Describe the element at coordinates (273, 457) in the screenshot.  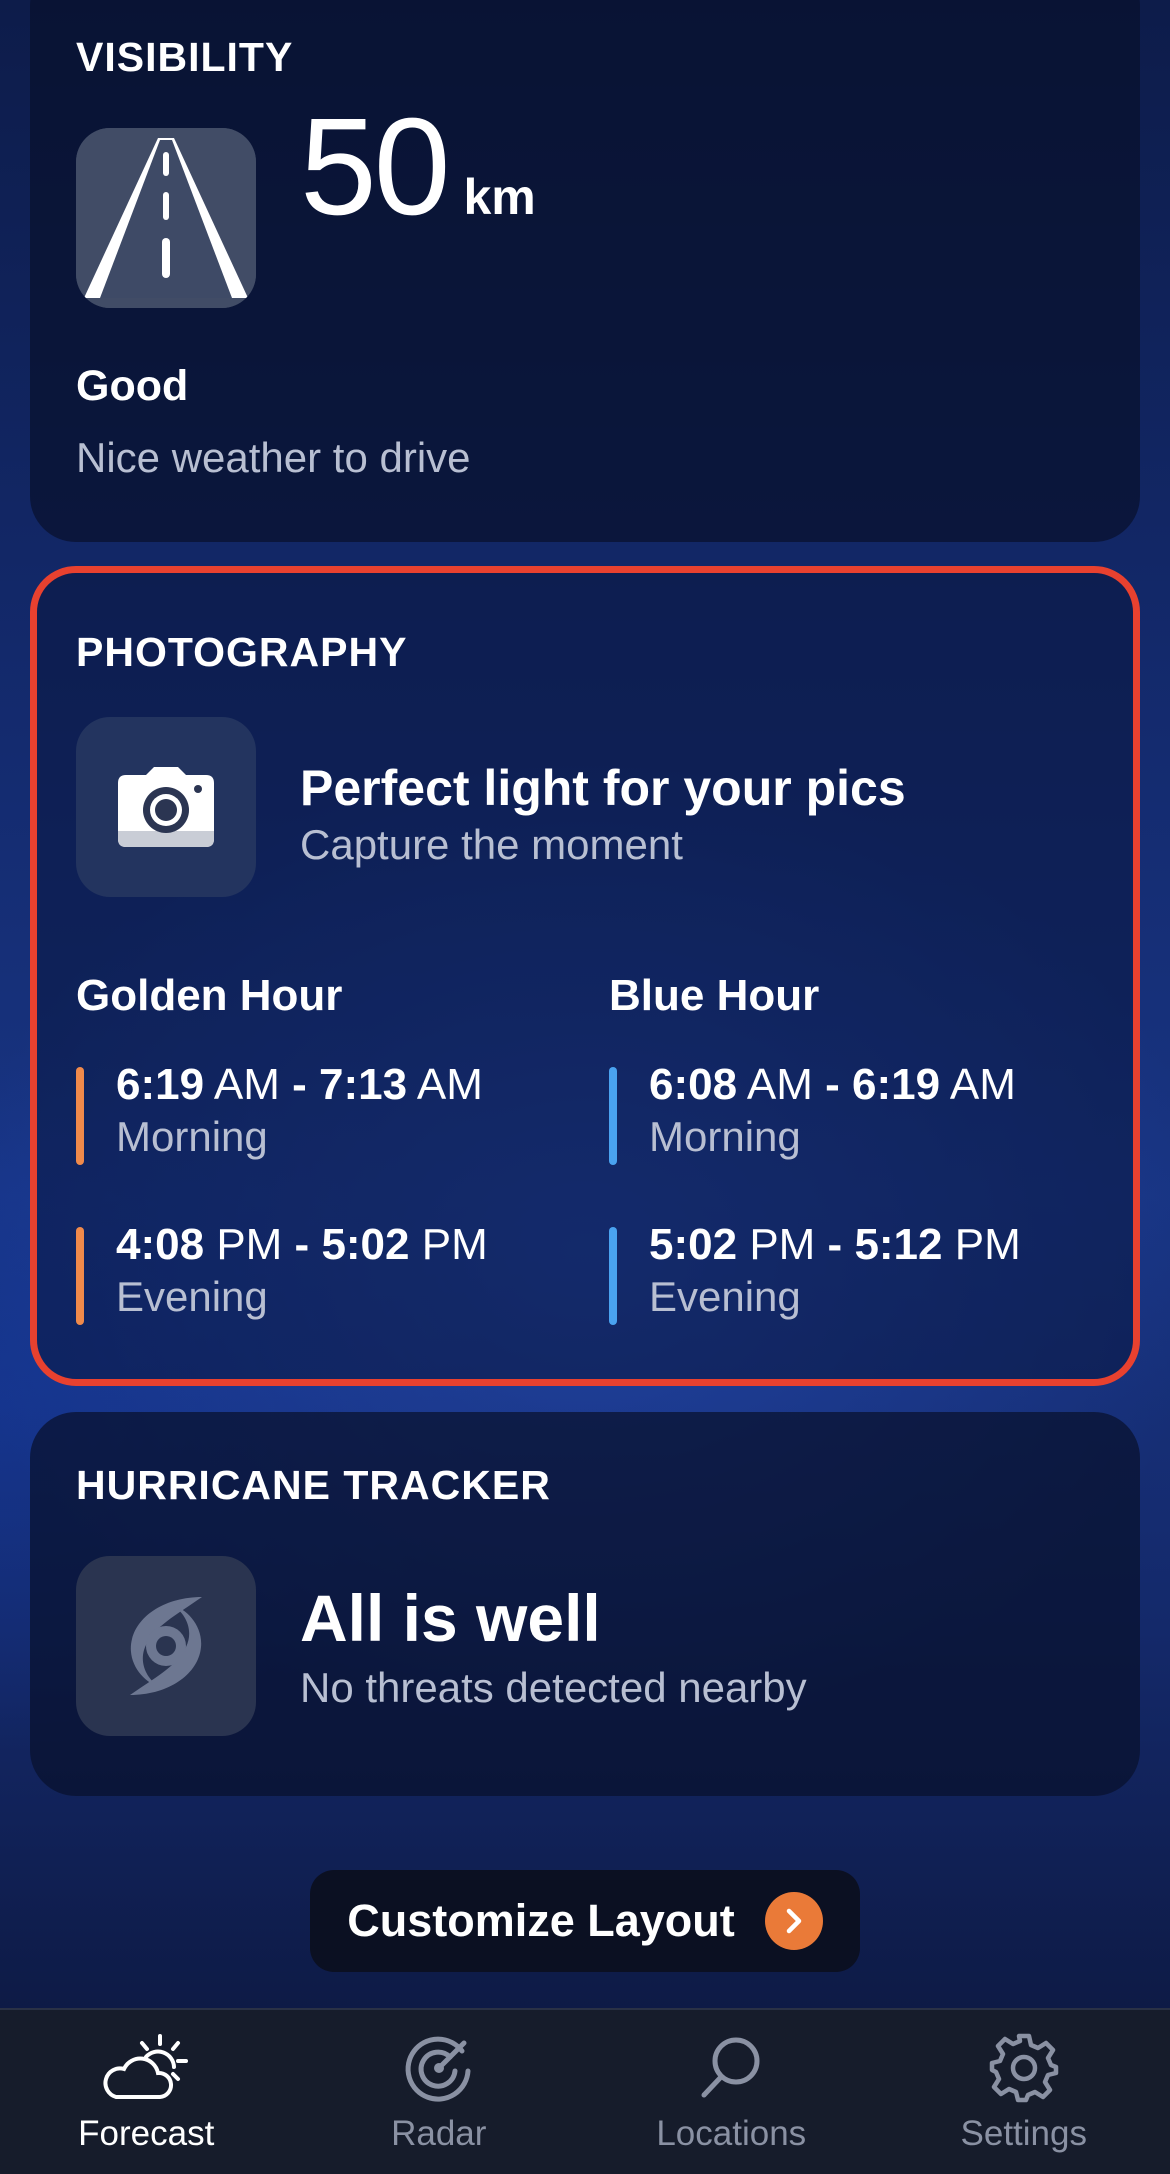
I see `visibility-description: Nice weather to drive` at that location.